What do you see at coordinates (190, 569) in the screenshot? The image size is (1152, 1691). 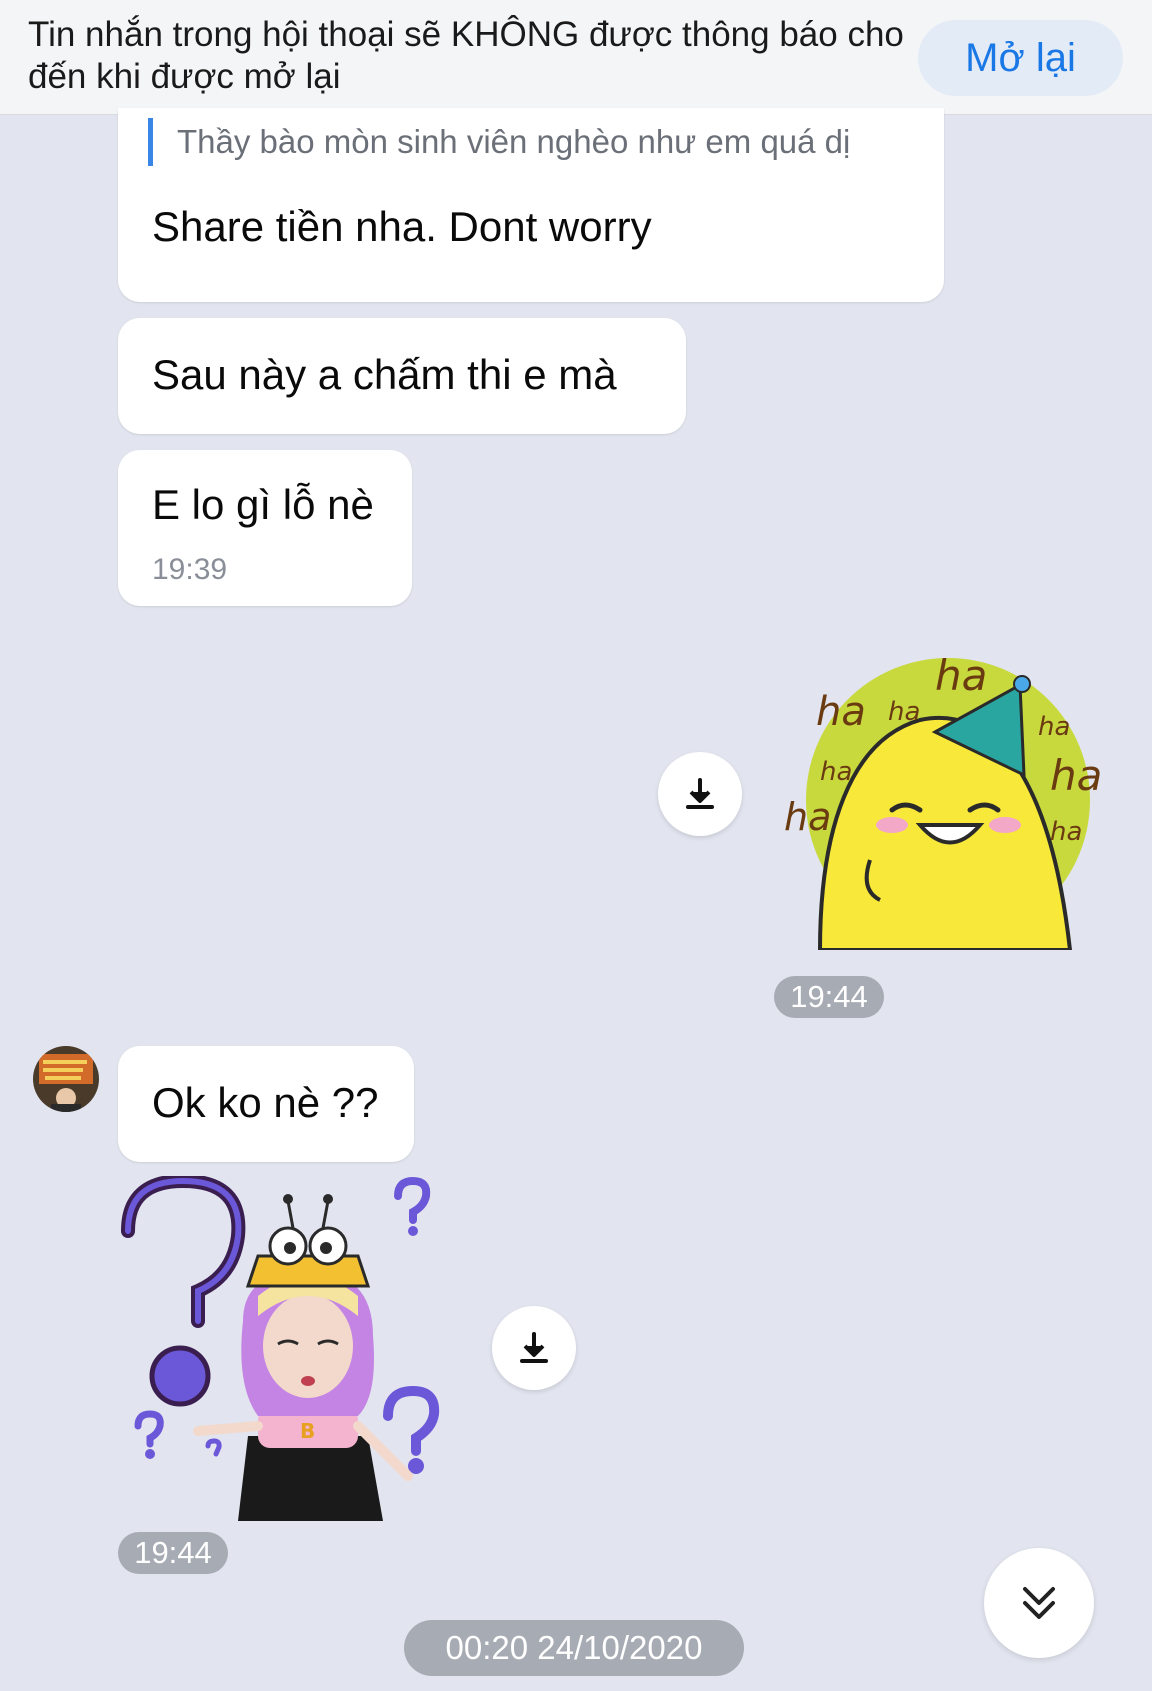 I see `message-time: 19:39` at bounding box center [190, 569].